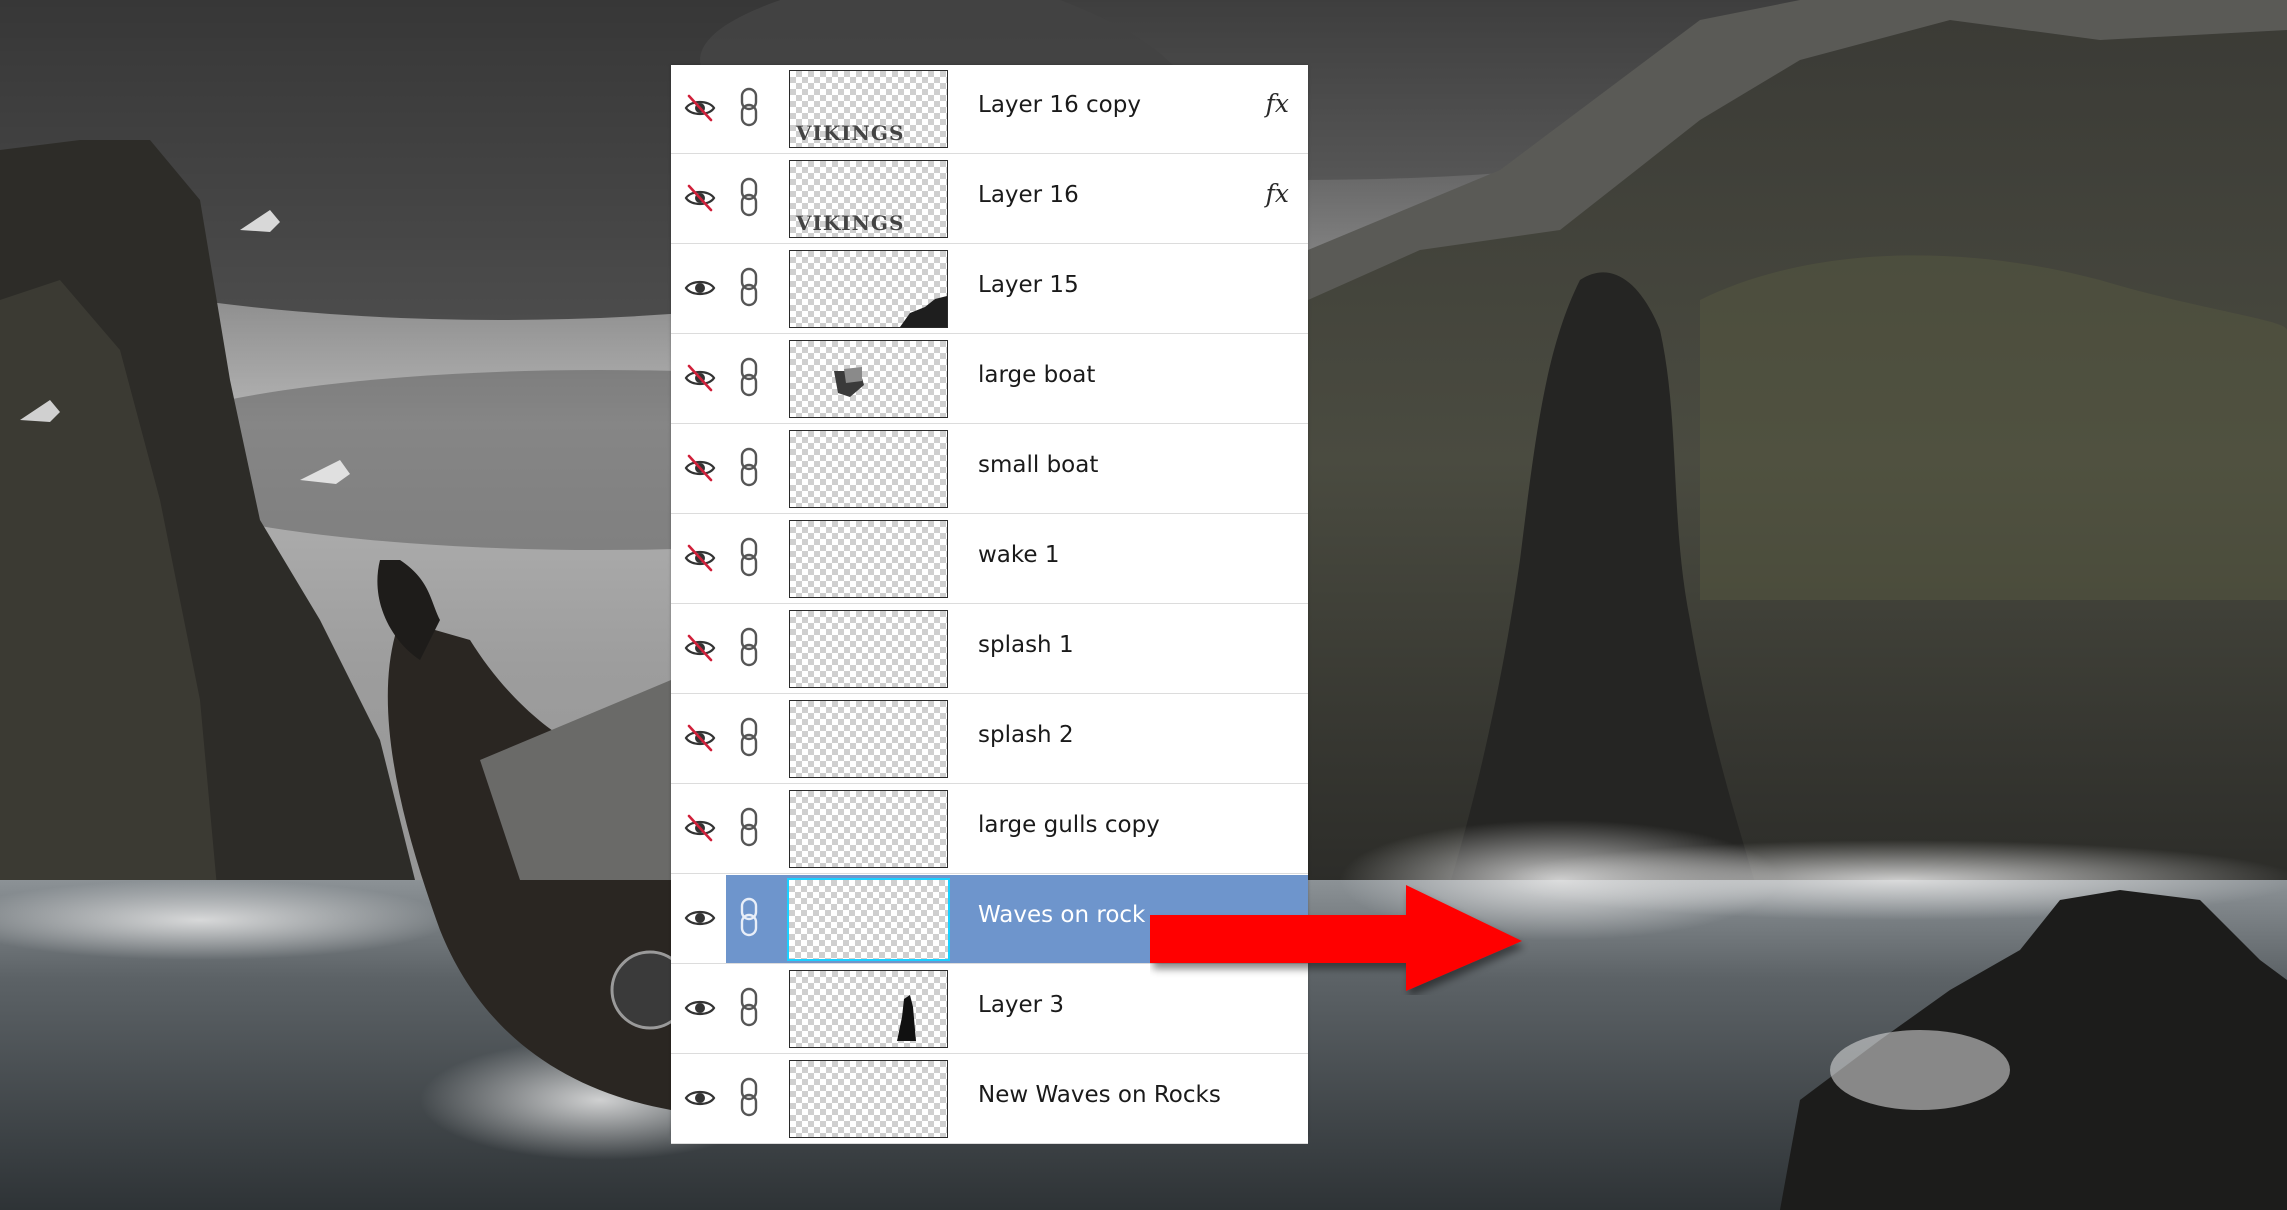 This screenshot has height=1210, width=2287. I want to click on layer-row: small boat, so click(989, 469).